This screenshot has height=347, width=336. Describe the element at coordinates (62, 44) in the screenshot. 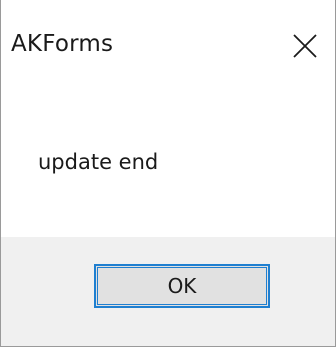

I see `dialog-title: AKForms` at that location.